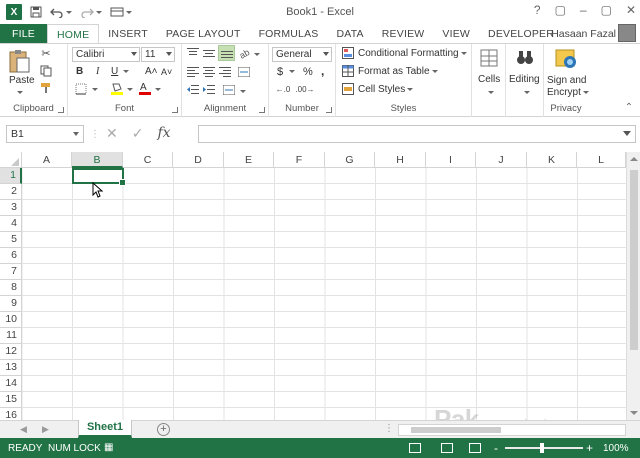 The image size is (640, 458). What do you see at coordinates (447, 448) in the screenshot?
I see `page-layout-view-icon` at bounding box center [447, 448].